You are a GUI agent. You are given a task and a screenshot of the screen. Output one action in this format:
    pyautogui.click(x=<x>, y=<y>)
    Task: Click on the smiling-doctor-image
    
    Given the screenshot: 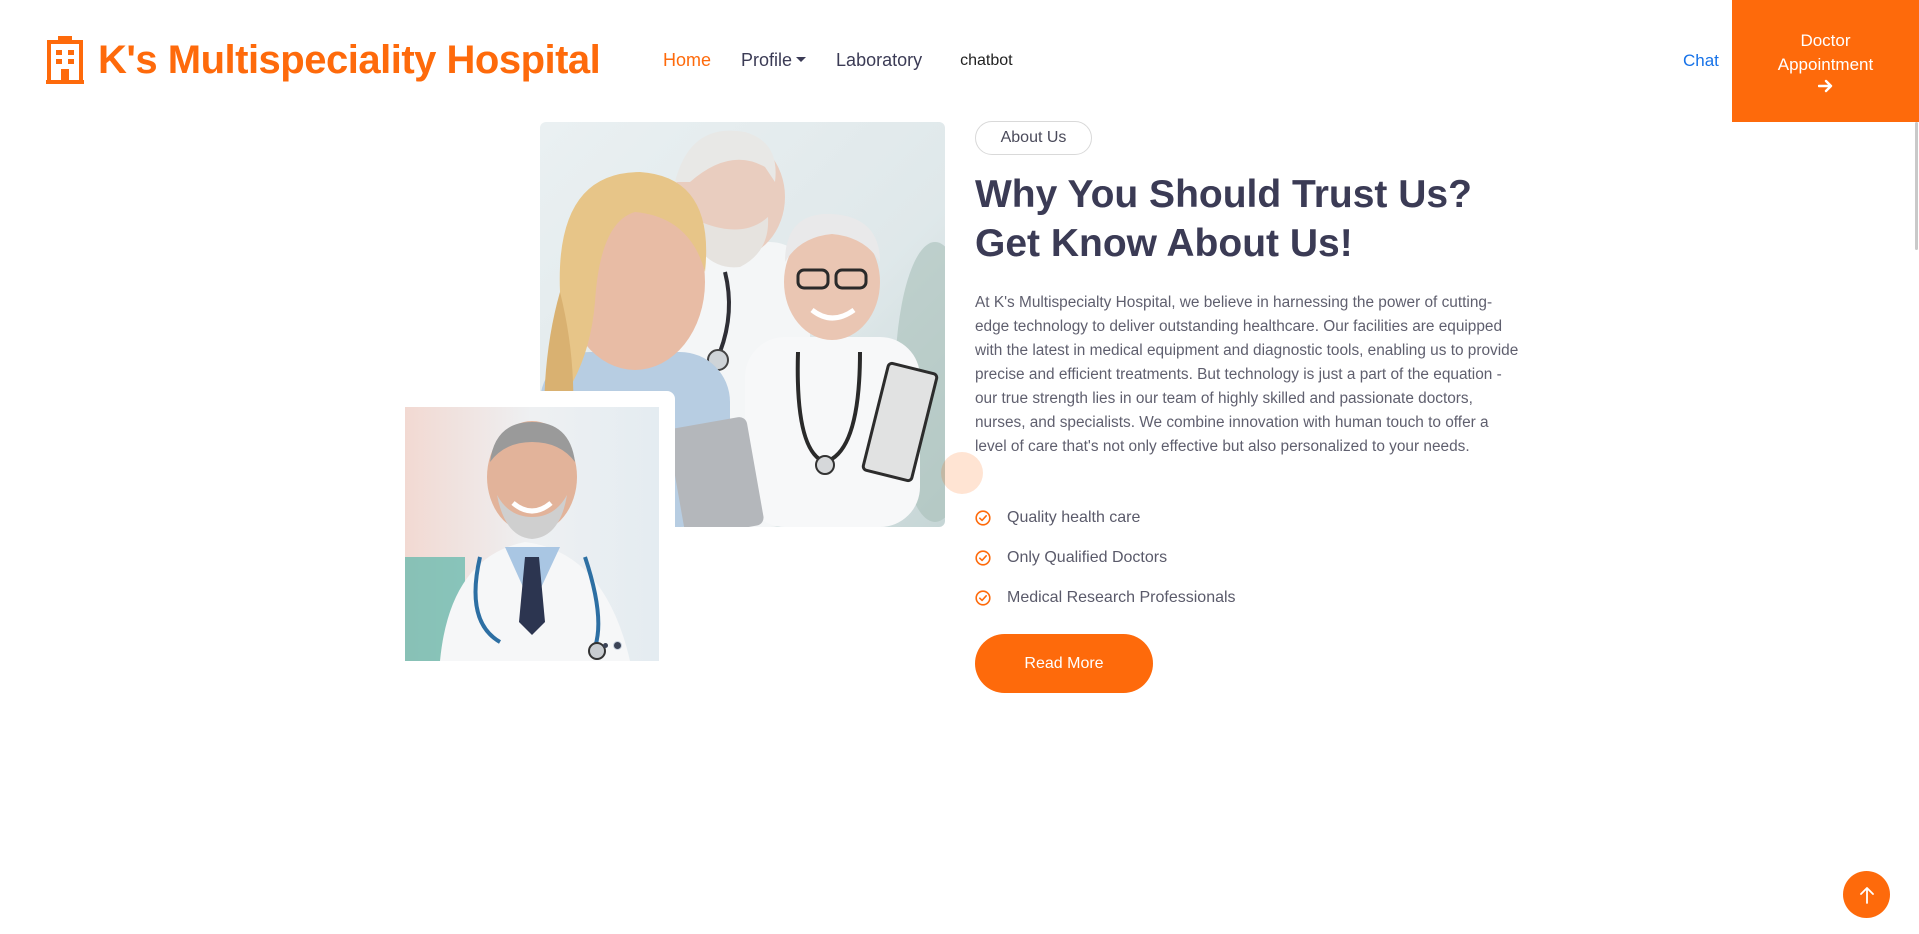 What is the action you would take?
    pyautogui.click(x=532, y=534)
    